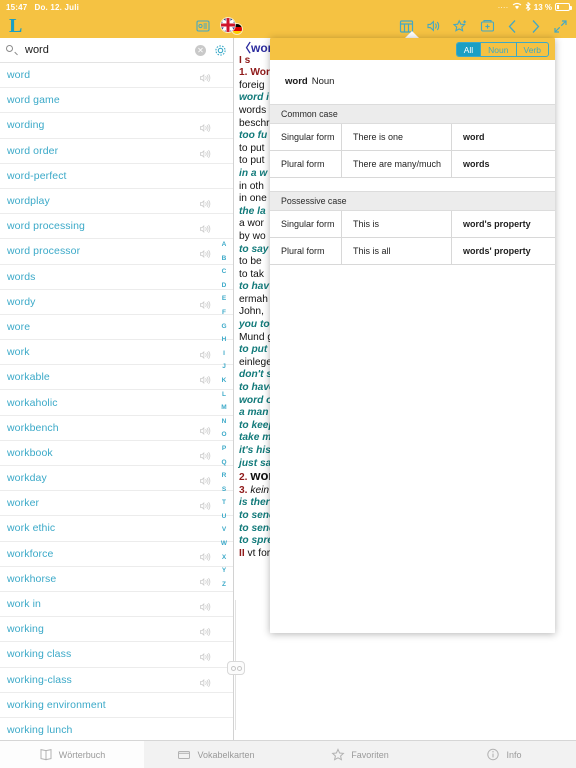 The width and height of the screenshot is (576, 768). I want to click on list-item: word order, so click(116, 151).